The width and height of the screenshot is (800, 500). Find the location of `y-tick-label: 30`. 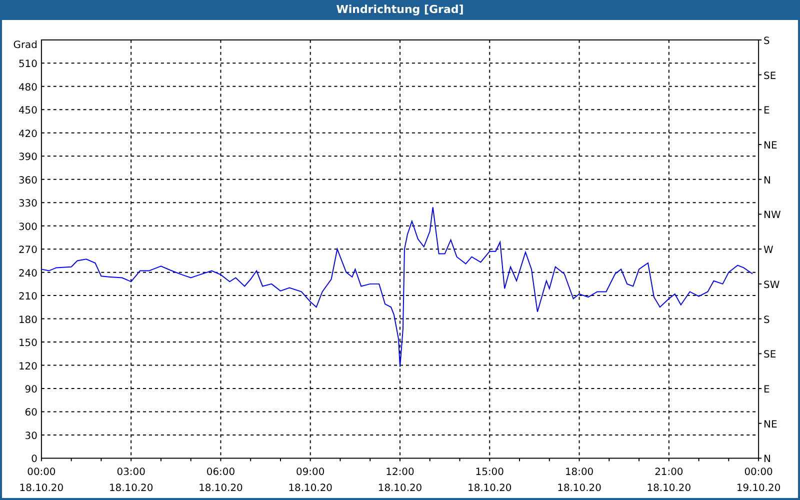

y-tick-label: 30 is located at coordinates (31, 436).